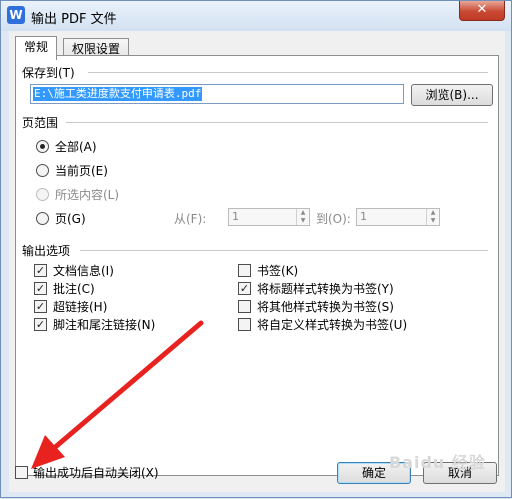  What do you see at coordinates (244, 288) in the screenshot?
I see `checkbox-heading-to-bookmark: ✓` at bounding box center [244, 288].